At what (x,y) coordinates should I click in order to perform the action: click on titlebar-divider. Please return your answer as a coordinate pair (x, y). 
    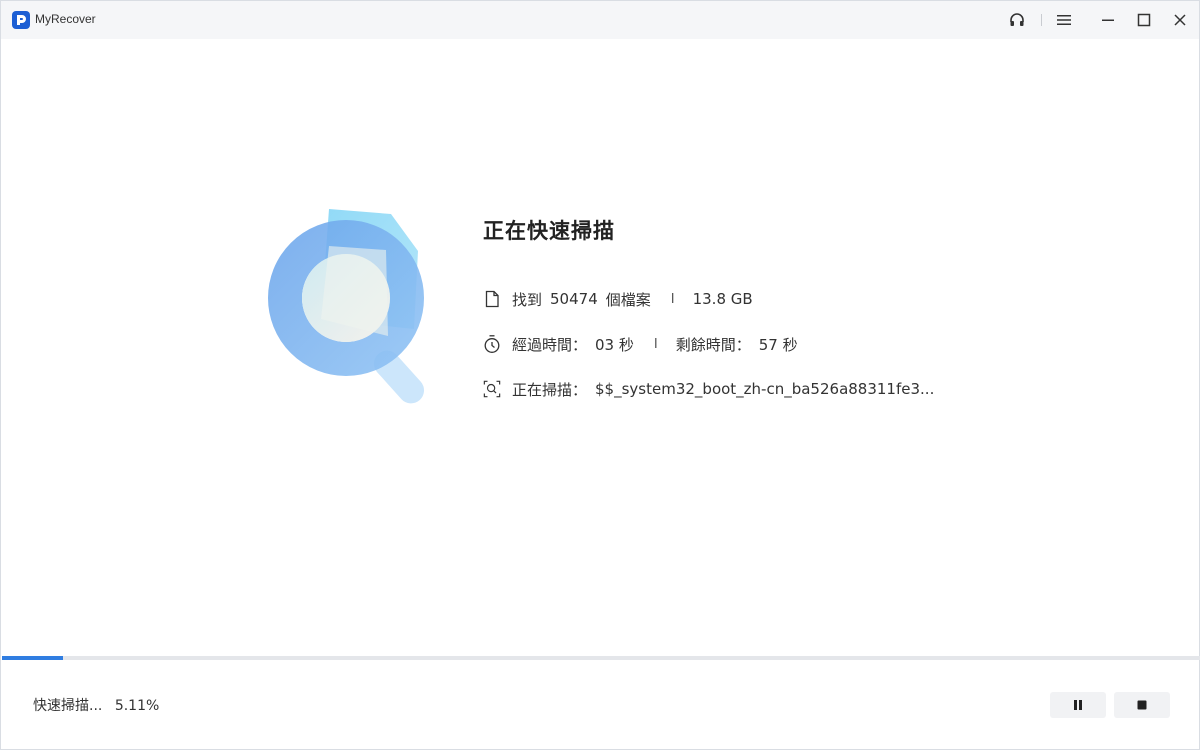
    Looking at the image, I should click on (1041, 20).